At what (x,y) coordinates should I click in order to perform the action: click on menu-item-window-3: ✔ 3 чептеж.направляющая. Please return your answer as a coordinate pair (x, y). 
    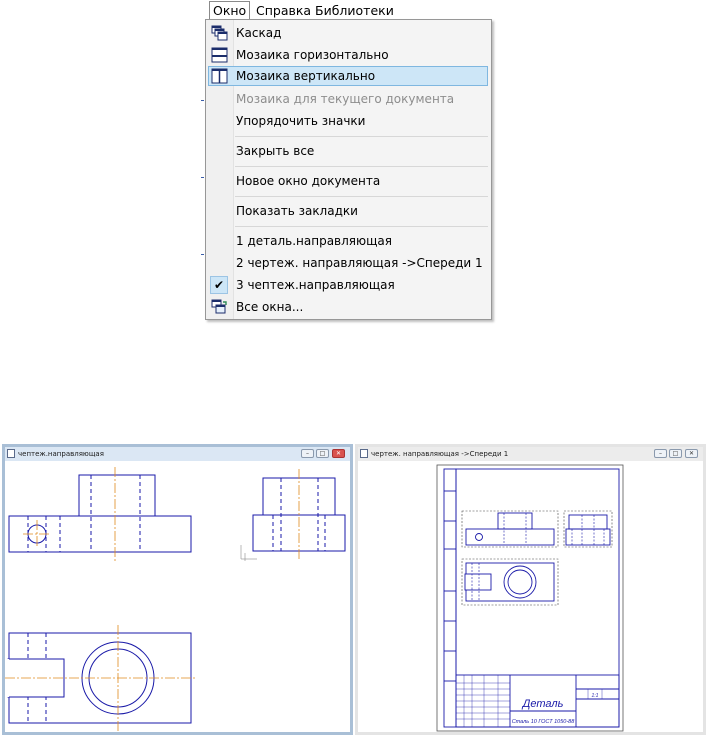
    Looking at the image, I should click on (348, 285).